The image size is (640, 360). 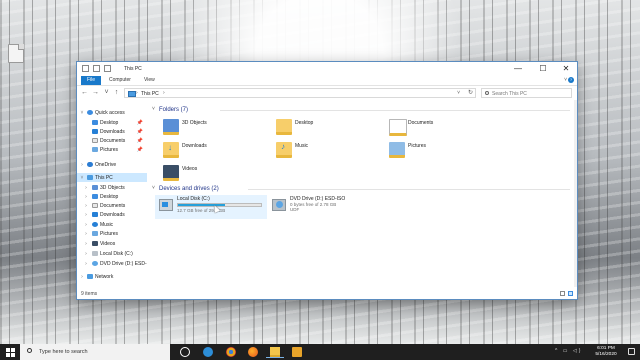 What do you see at coordinates (10, 352) in the screenshot?
I see `start-button` at bounding box center [10, 352].